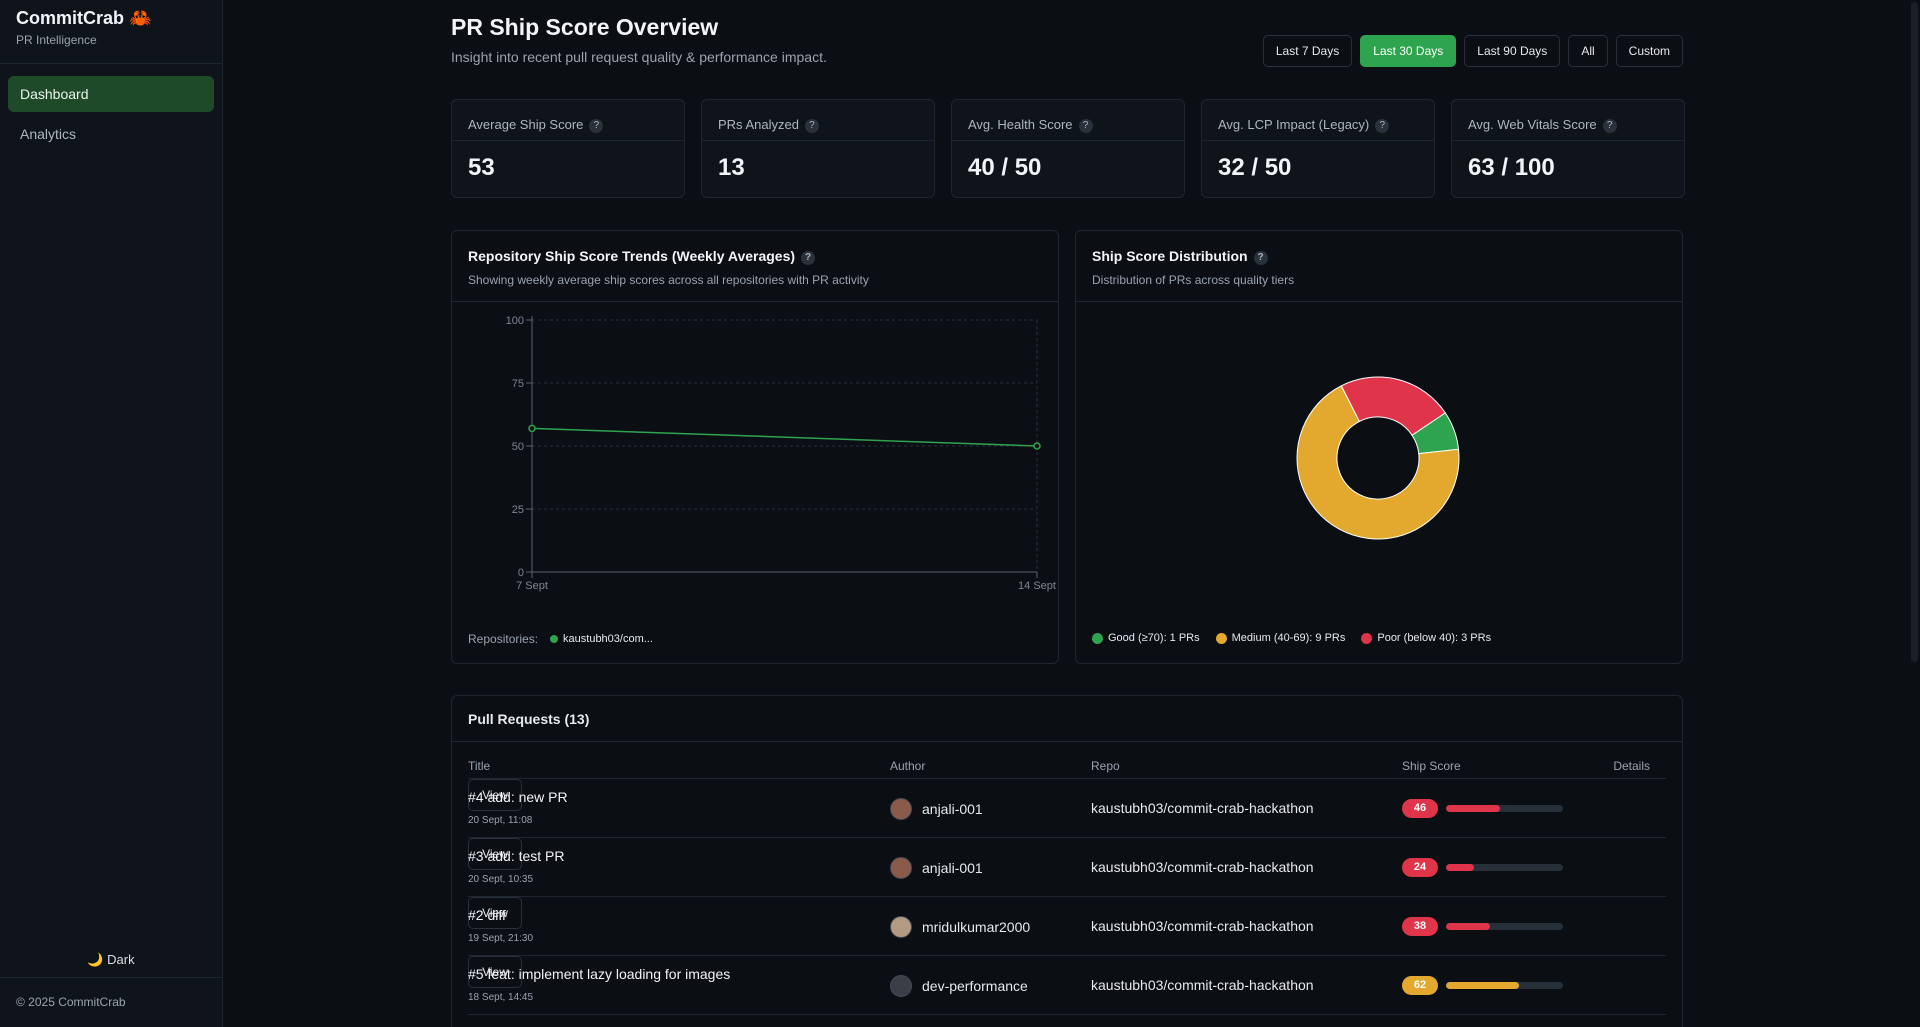 This screenshot has width=1920, height=1027. Describe the element at coordinates (1067, 769) in the screenshot. I see `table-header: Title Author Repo Ship Score Details` at that location.